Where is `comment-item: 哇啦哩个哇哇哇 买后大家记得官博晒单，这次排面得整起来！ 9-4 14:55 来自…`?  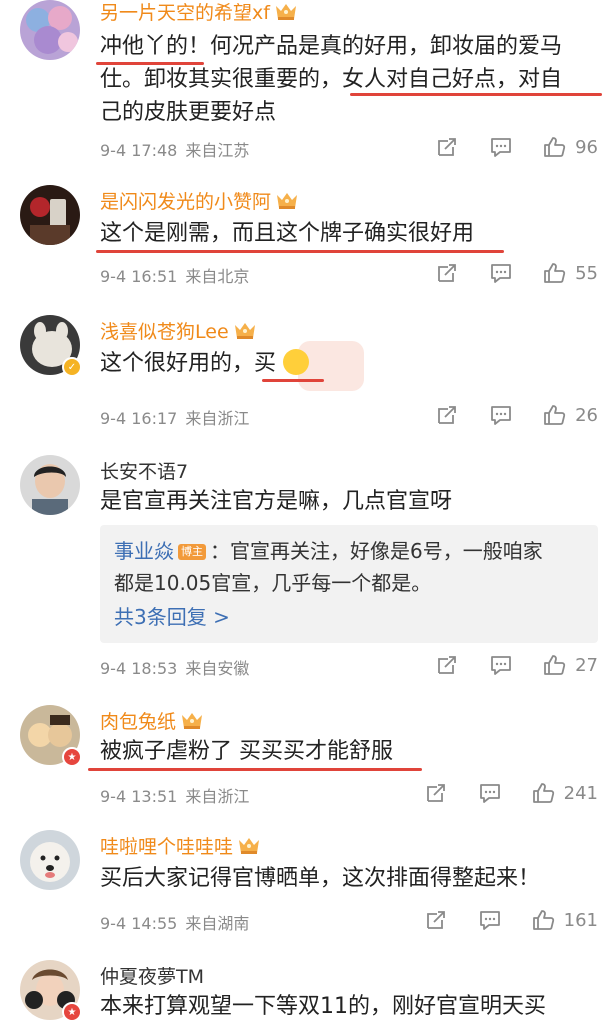 comment-item: 哇啦哩个哇哇哇 买后大家记得官博晒单，这次排面得整起来！ 9-4 14:55 来自… is located at coordinates (306, 885).